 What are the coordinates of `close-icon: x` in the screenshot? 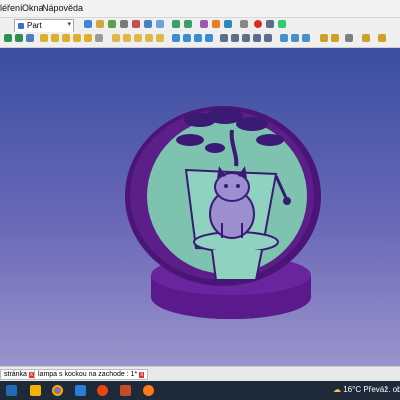 It's located at (142, 375).